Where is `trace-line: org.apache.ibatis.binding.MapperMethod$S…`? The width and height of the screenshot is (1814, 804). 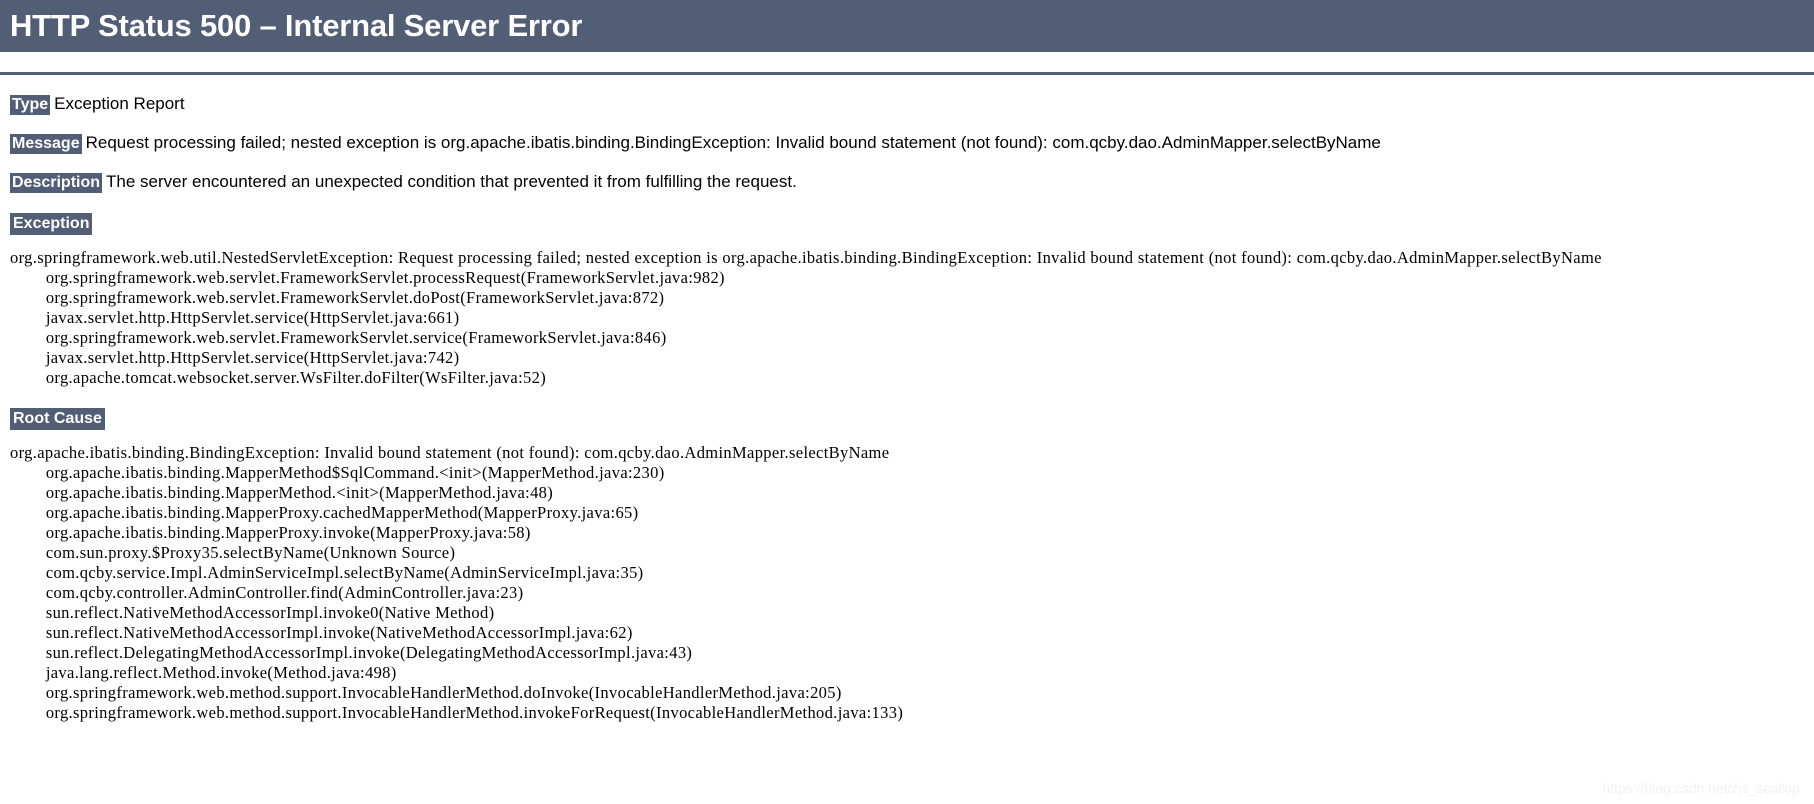 trace-line: org.apache.ibatis.binding.MapperMethod$S… is located at coordinates (337, 473).